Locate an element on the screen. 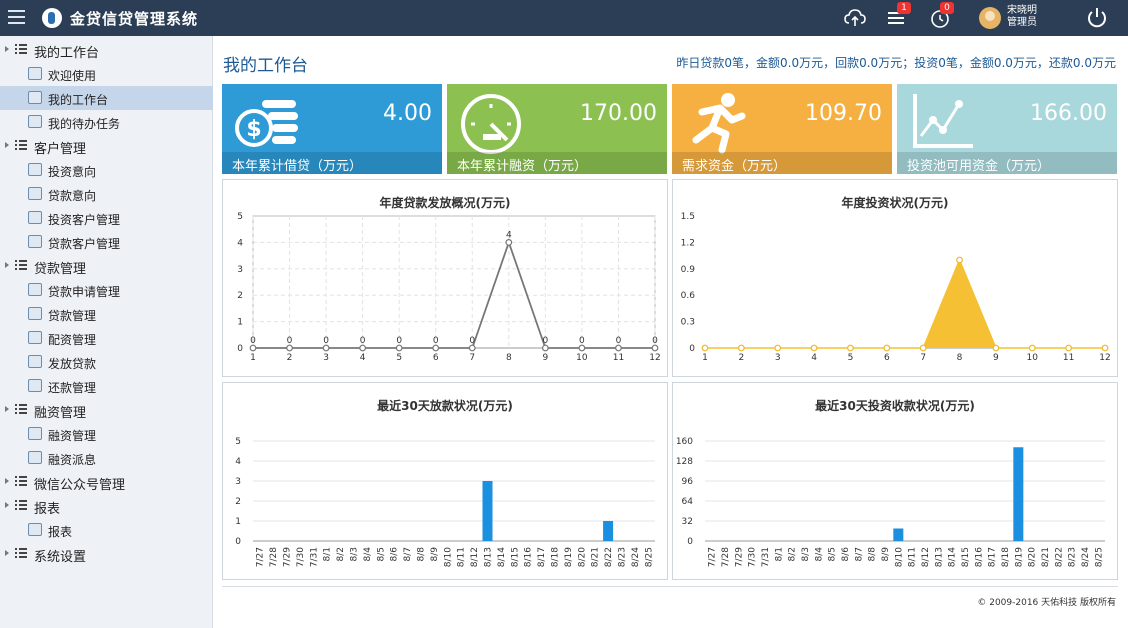 This screenshot has height=628, width=1128. sidebar-item-label: 融资派息 is located at coordinates (72, 460).